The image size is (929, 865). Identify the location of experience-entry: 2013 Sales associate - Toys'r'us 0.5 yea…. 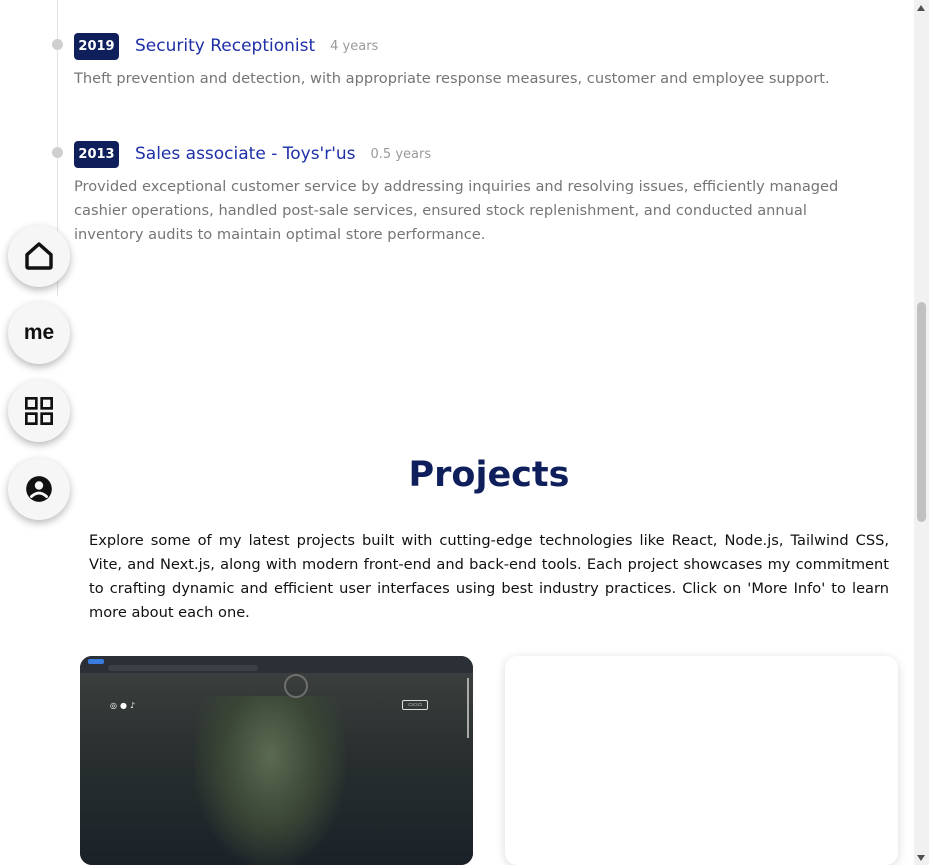
(474, 193).